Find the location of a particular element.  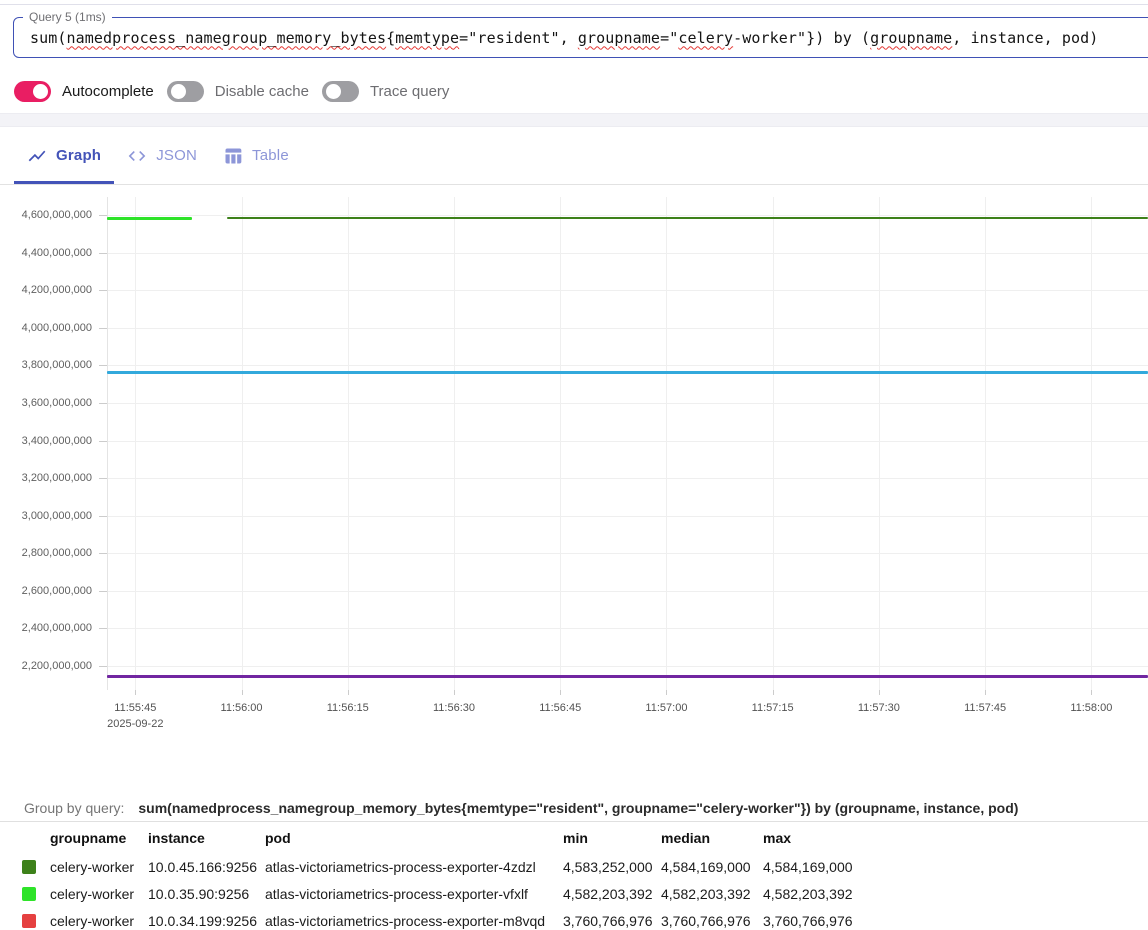

tab-json: JSON is located at coordinates (162, 155).